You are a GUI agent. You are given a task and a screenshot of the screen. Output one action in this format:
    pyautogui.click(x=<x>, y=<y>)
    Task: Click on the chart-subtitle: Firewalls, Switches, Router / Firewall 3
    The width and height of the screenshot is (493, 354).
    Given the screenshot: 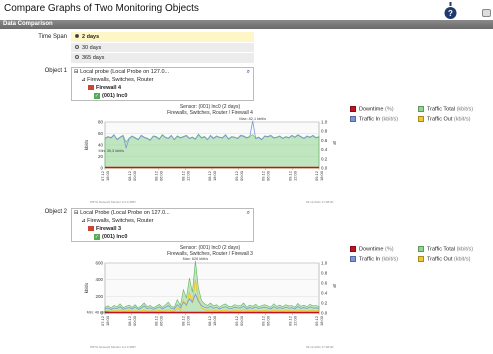 What is the action you would take?
    pyautogui.click(x=210, y=254)
    